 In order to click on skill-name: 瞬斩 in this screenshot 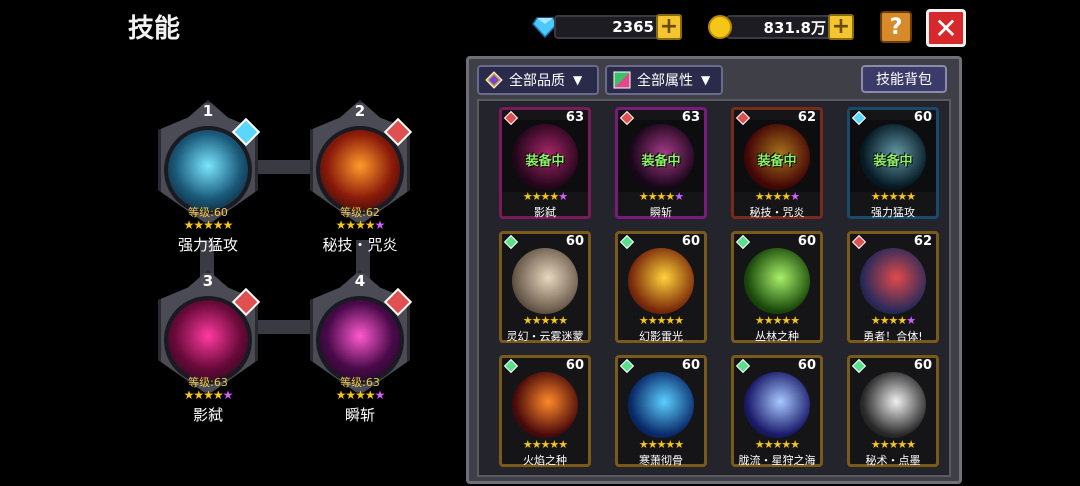, I will do `click(359, 415)`.